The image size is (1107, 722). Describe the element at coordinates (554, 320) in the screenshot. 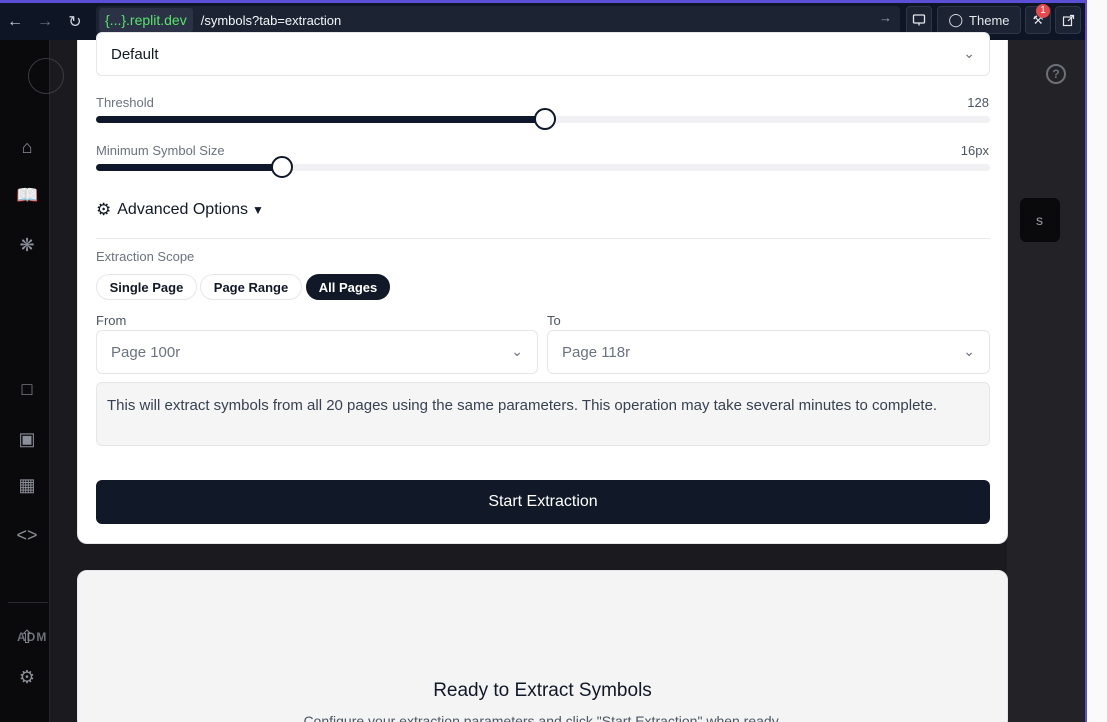

I see `to-label: To` at that location.